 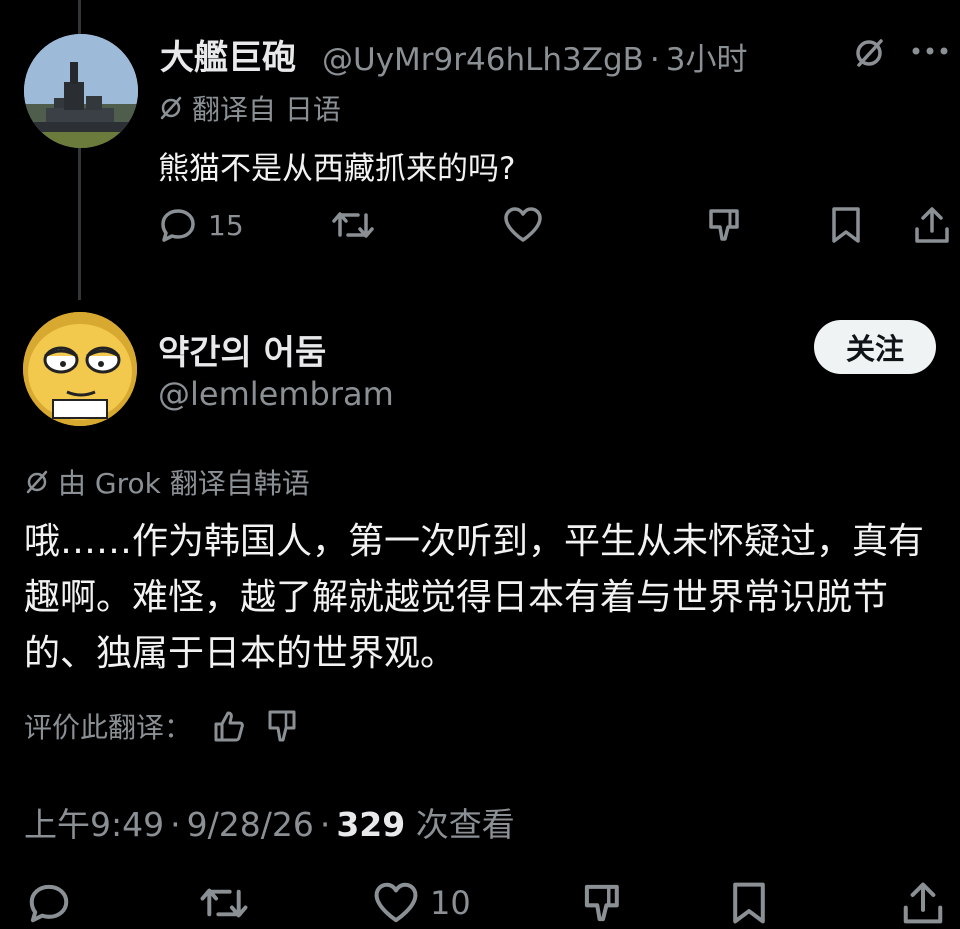 What do you see at coordinates (707, 60) in the screenshot?
I see `timestamp: 3小时` at bounding box center [707, 60].